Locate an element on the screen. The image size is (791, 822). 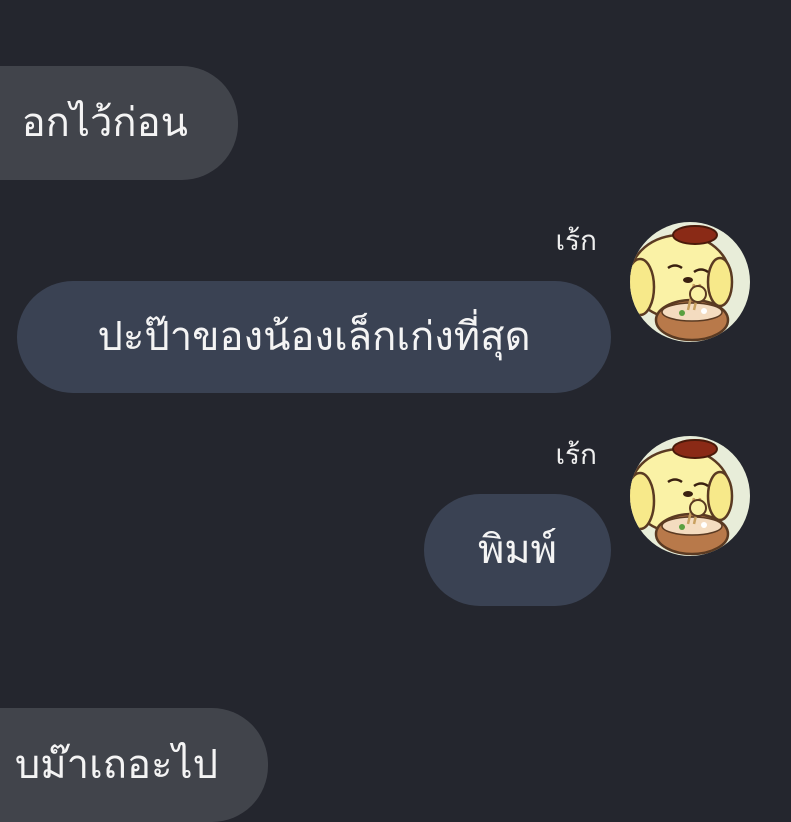
message-text: บม๊าเถอะไป is located at coordinates (116, 765).